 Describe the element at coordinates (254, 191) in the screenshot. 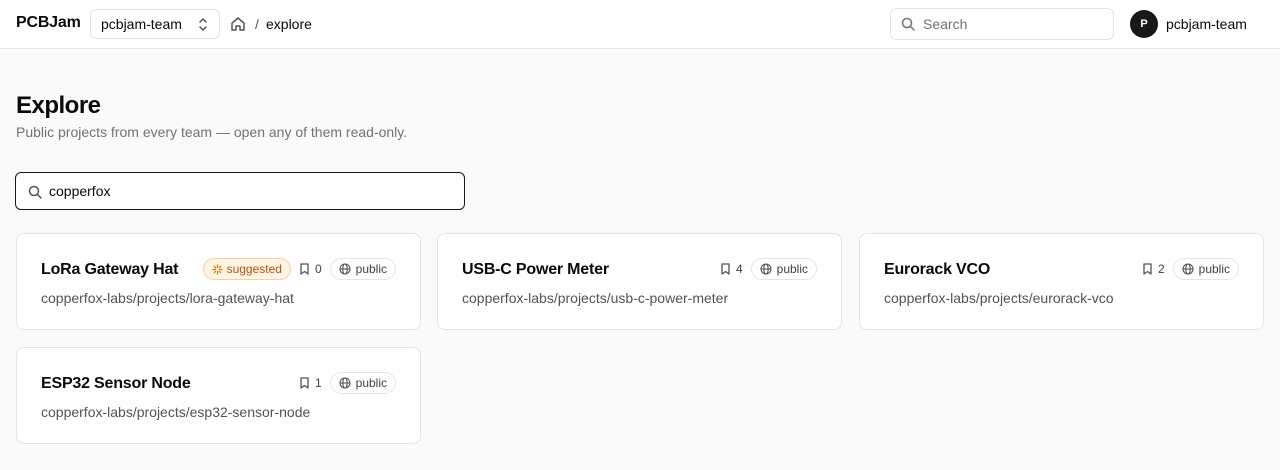

I see `project-filter-input` at that location.